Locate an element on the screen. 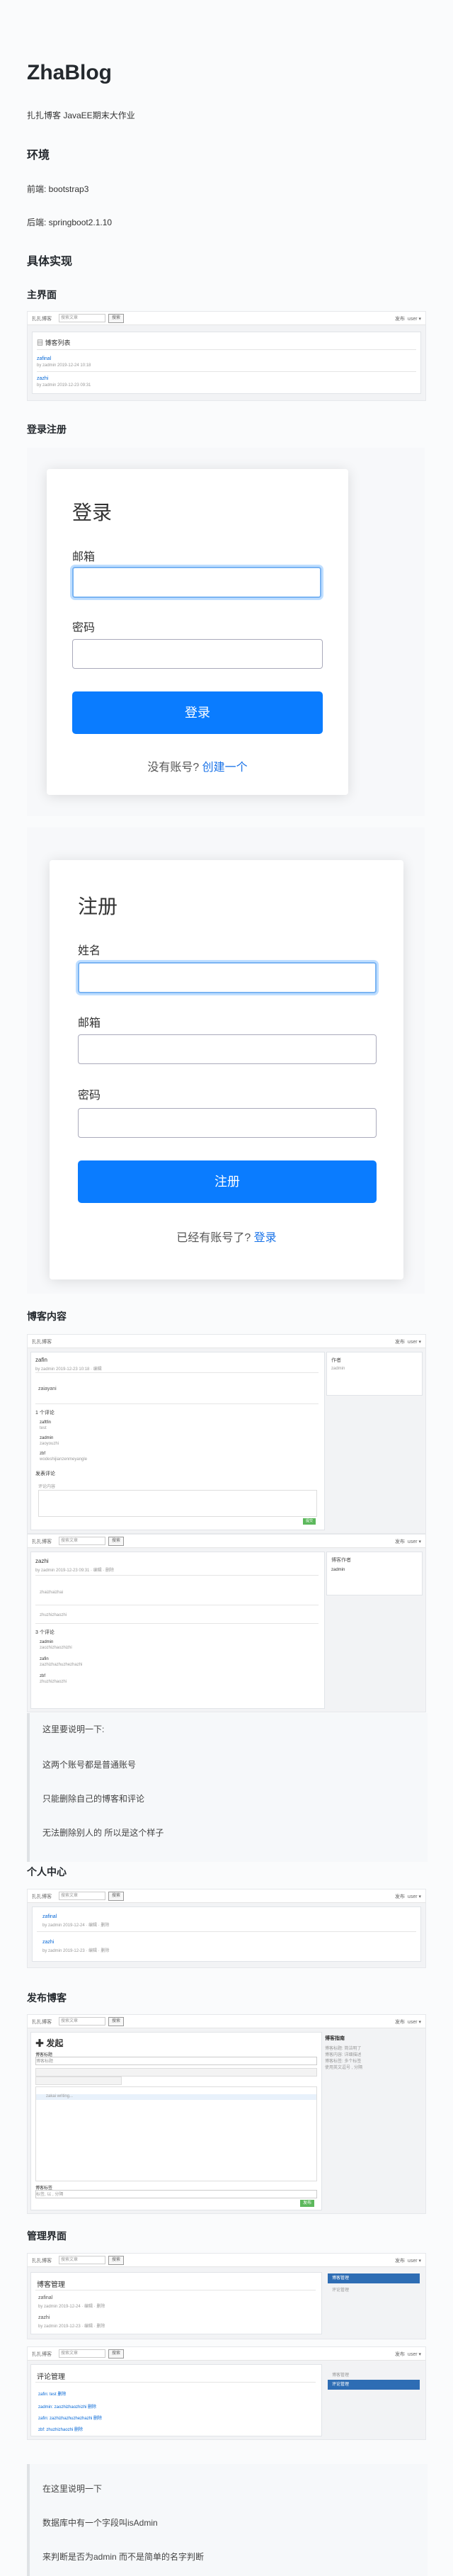 Image resolution: width=453 pixels, height=2576 pixels. note-line: 这两个账号都是普通账号 is located at coordinates (89, 1765).